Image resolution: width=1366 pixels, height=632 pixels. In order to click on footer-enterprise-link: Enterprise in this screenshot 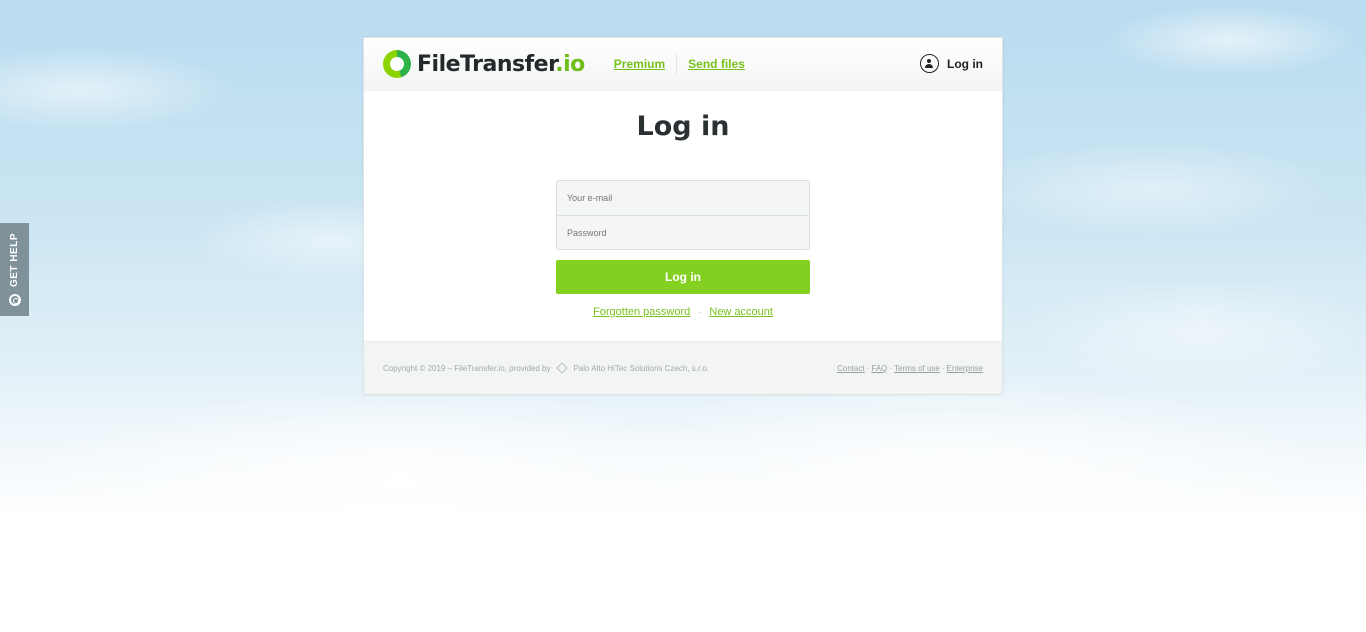, I will do `click(965, 368)`.